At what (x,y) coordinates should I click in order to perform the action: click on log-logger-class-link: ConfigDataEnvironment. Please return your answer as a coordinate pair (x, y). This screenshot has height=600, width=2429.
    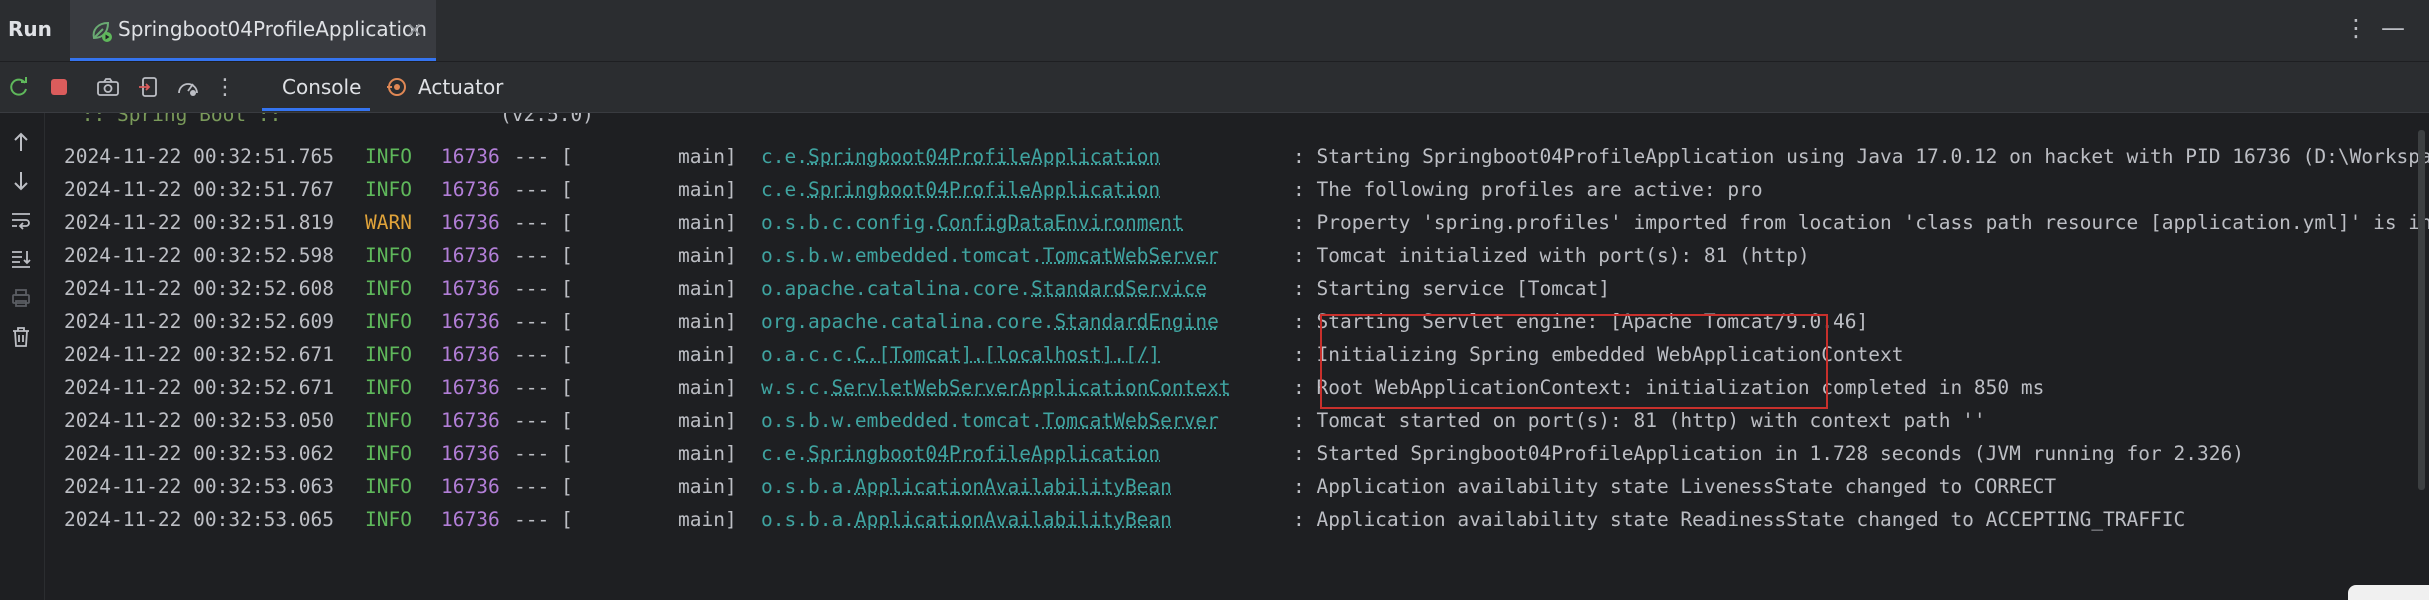
    Looking at the image, I should click on (1060, 222).